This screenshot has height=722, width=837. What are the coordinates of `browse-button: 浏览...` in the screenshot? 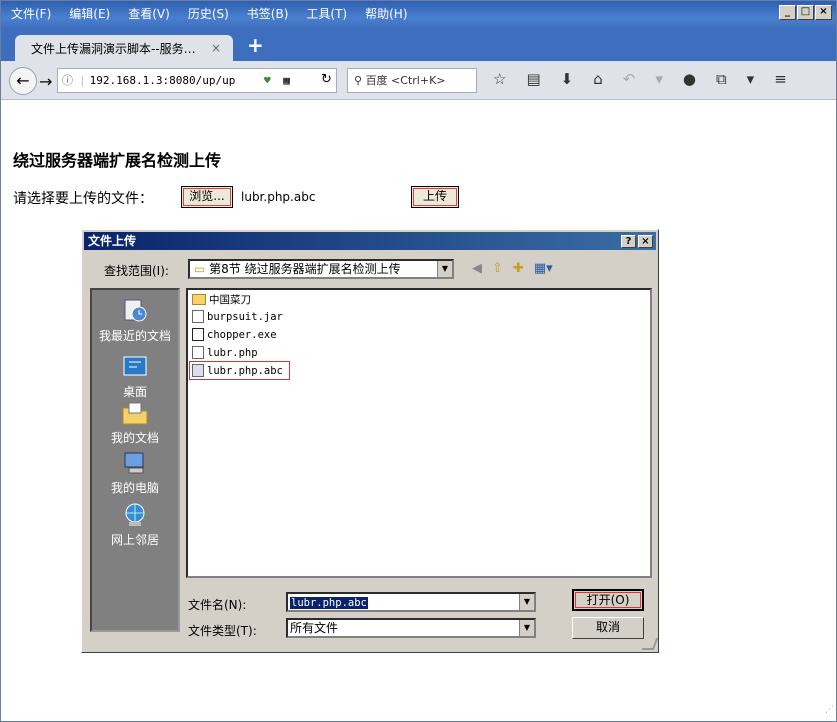 It's located at (207, 197).